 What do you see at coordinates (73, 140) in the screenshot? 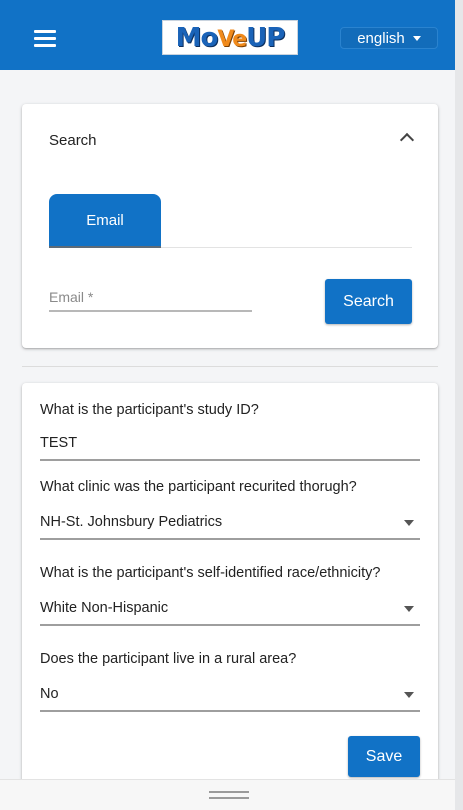
I see `search-panel-title: Search` at bounding box center [73, 140].